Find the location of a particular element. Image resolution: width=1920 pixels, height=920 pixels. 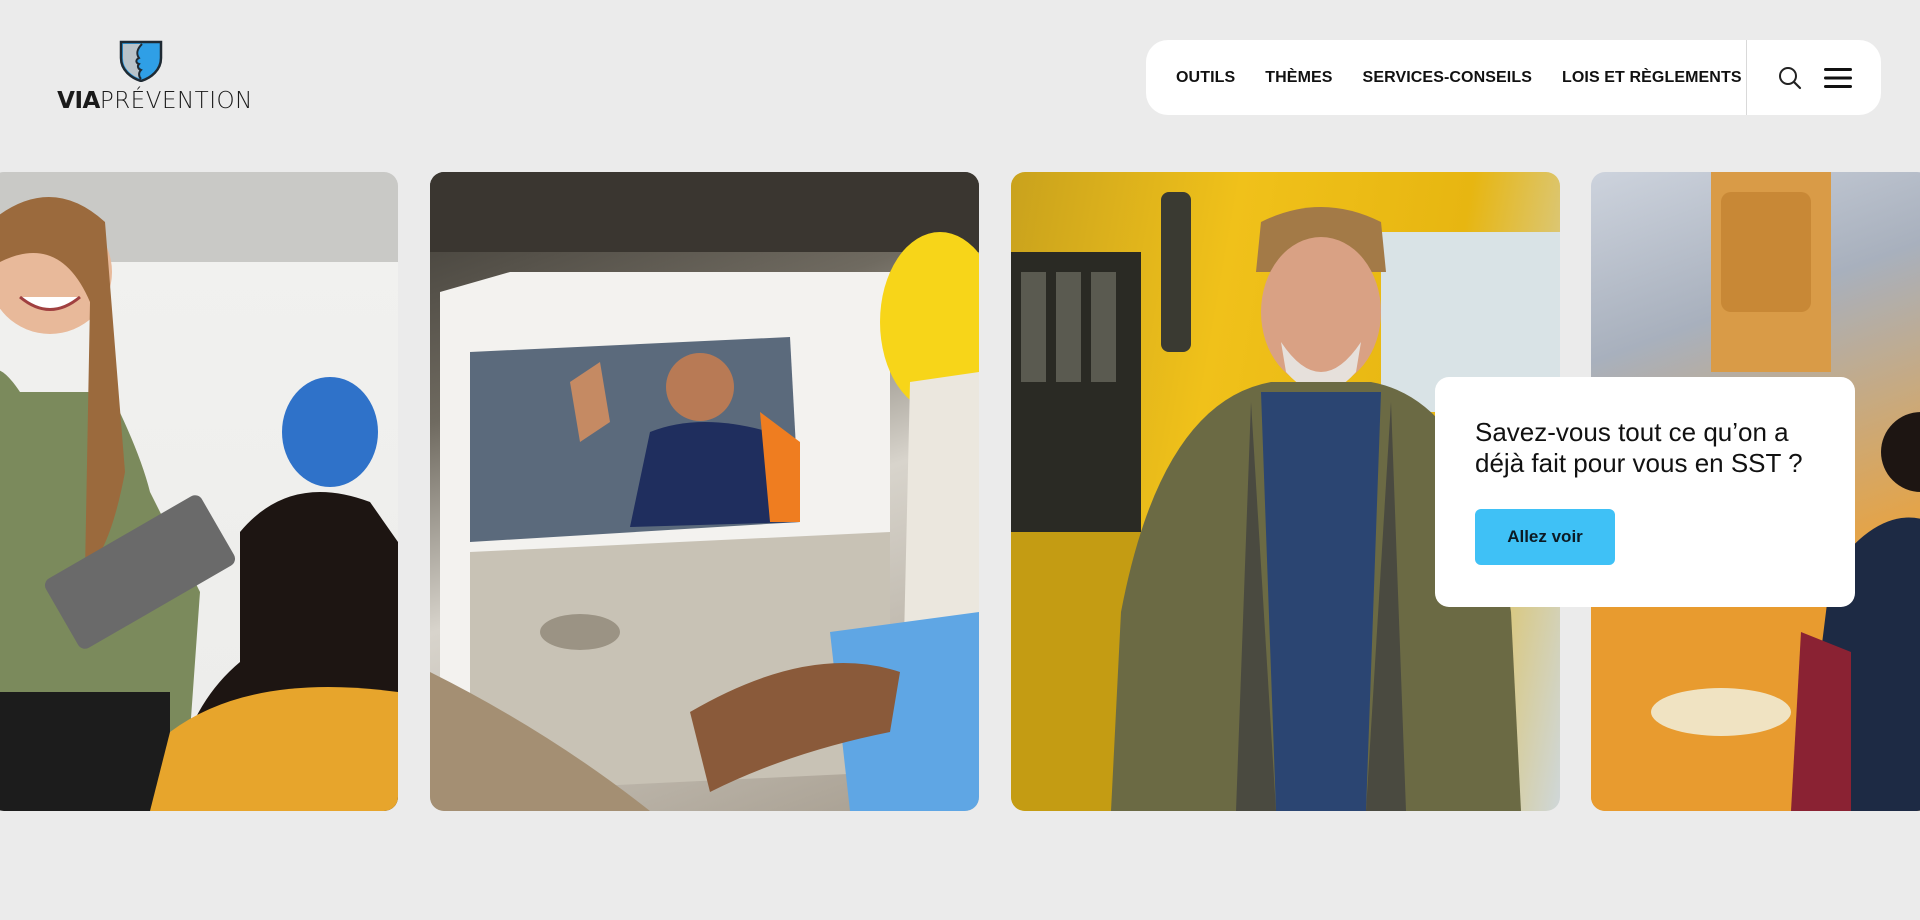

search-icon is located at coordinates (1790, 78).